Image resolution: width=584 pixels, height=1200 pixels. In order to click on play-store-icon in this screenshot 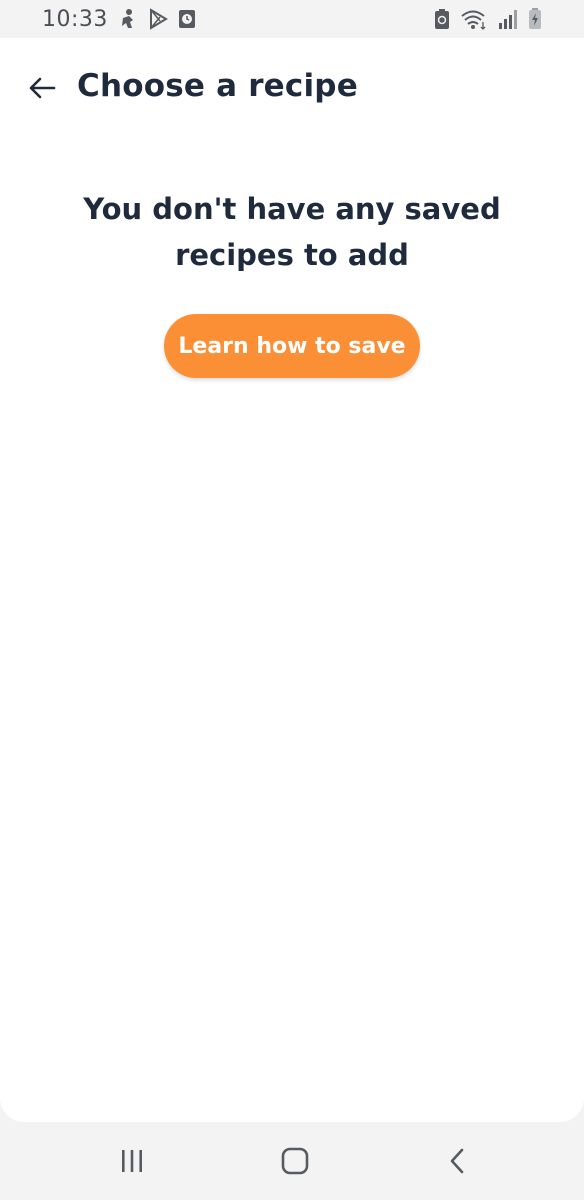, I will do `click(158, 19)`.